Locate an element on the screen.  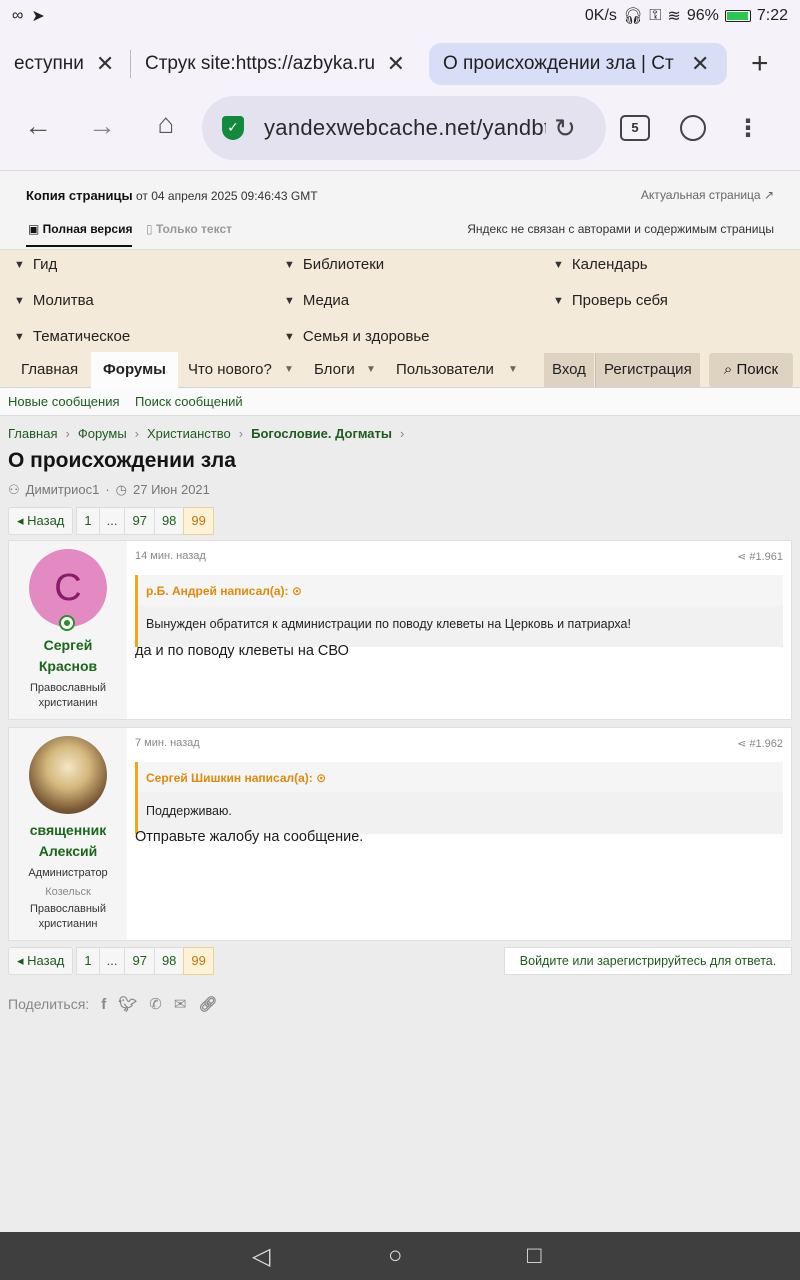
battery-icon is located at coordinates (737, 16).